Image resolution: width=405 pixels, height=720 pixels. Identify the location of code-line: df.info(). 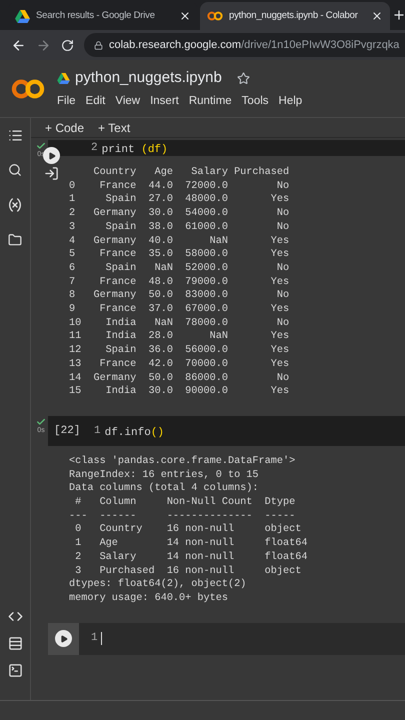
(134, 432).